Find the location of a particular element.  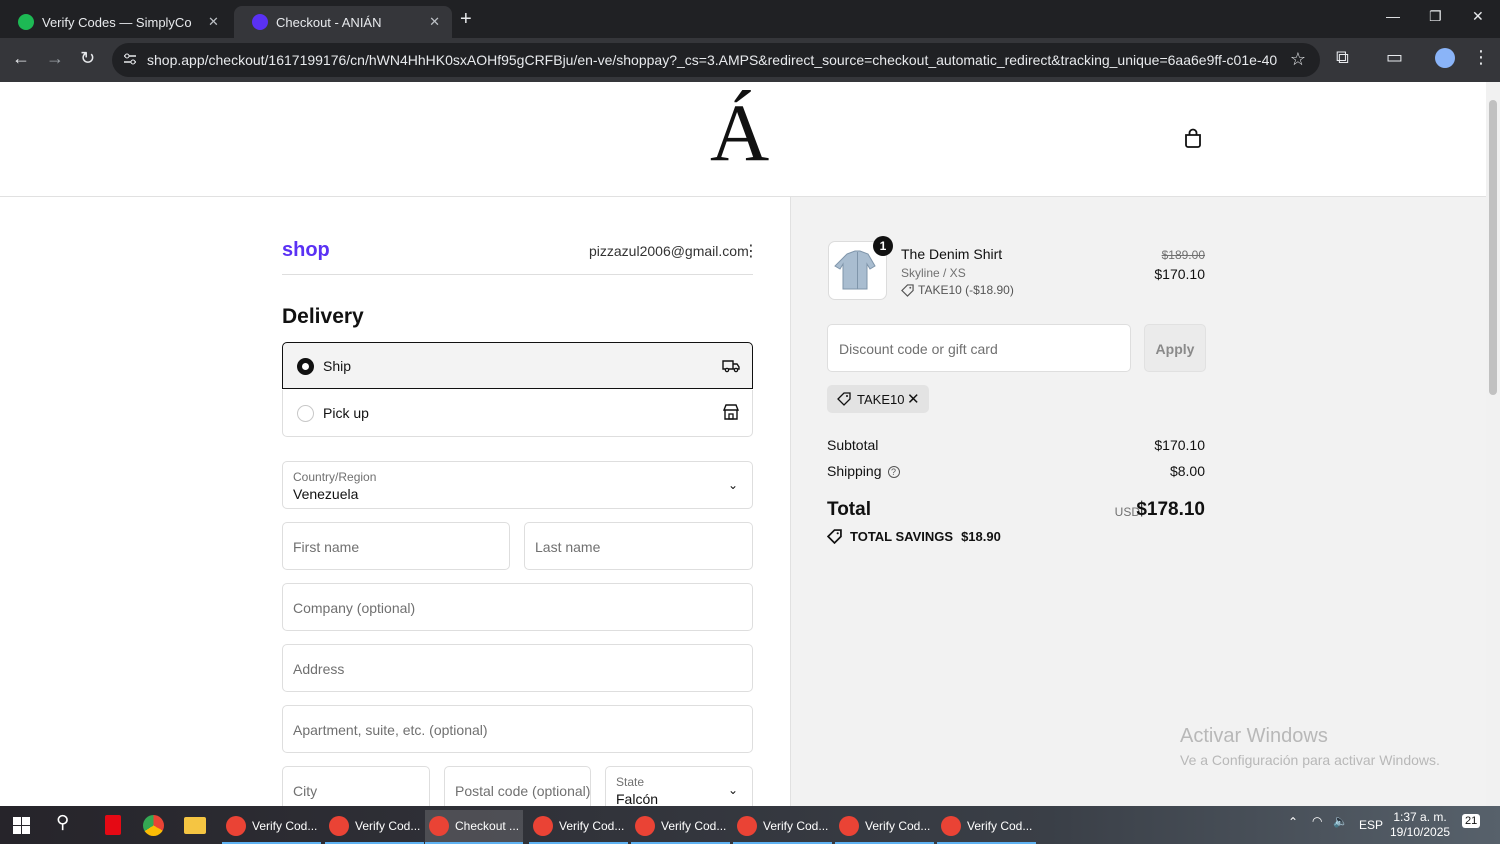

tab-title: Checkout - ANIÁN is located at coordinates (329, 22).